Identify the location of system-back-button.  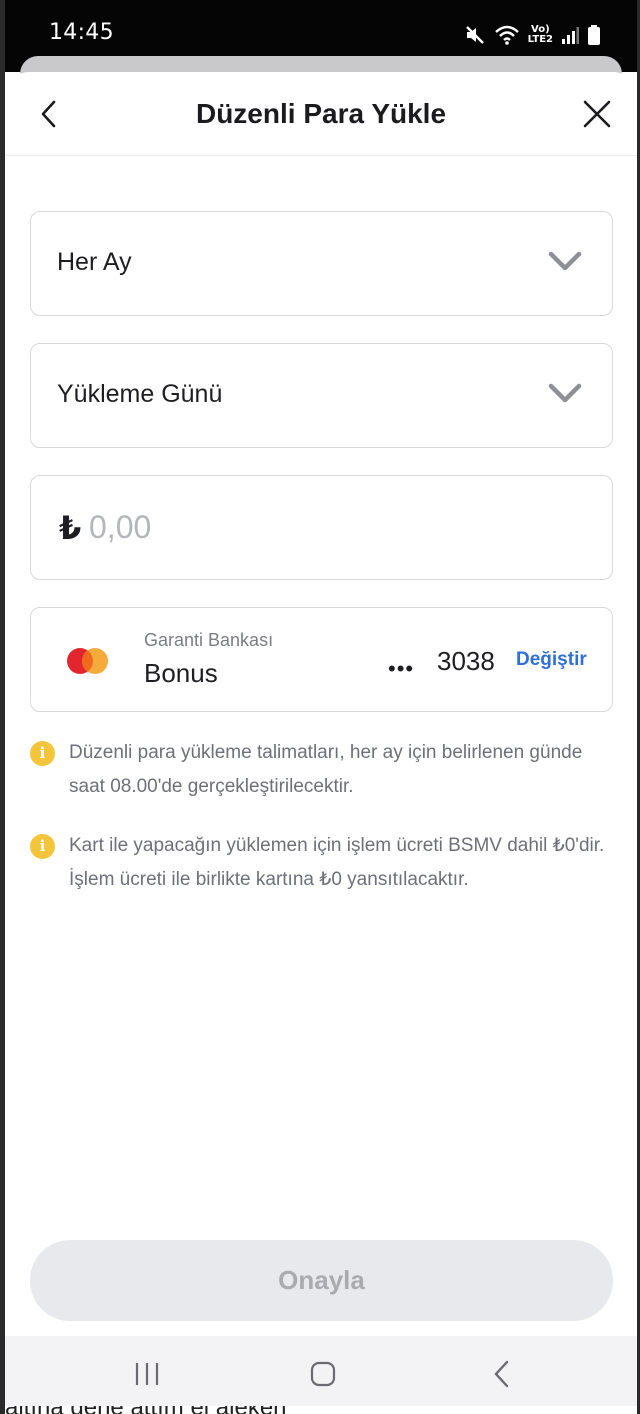
(502, 1374).